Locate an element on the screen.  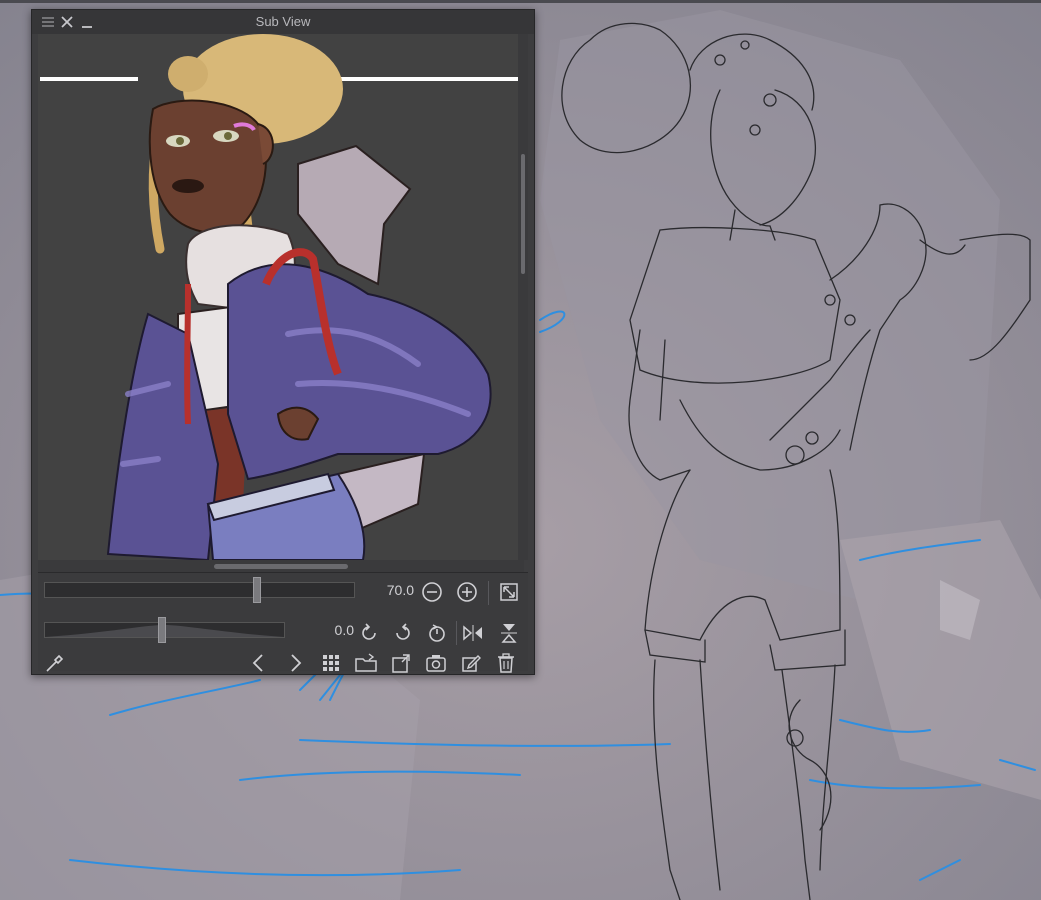
flip-vertical-icon is located at coordinates (509, 633).